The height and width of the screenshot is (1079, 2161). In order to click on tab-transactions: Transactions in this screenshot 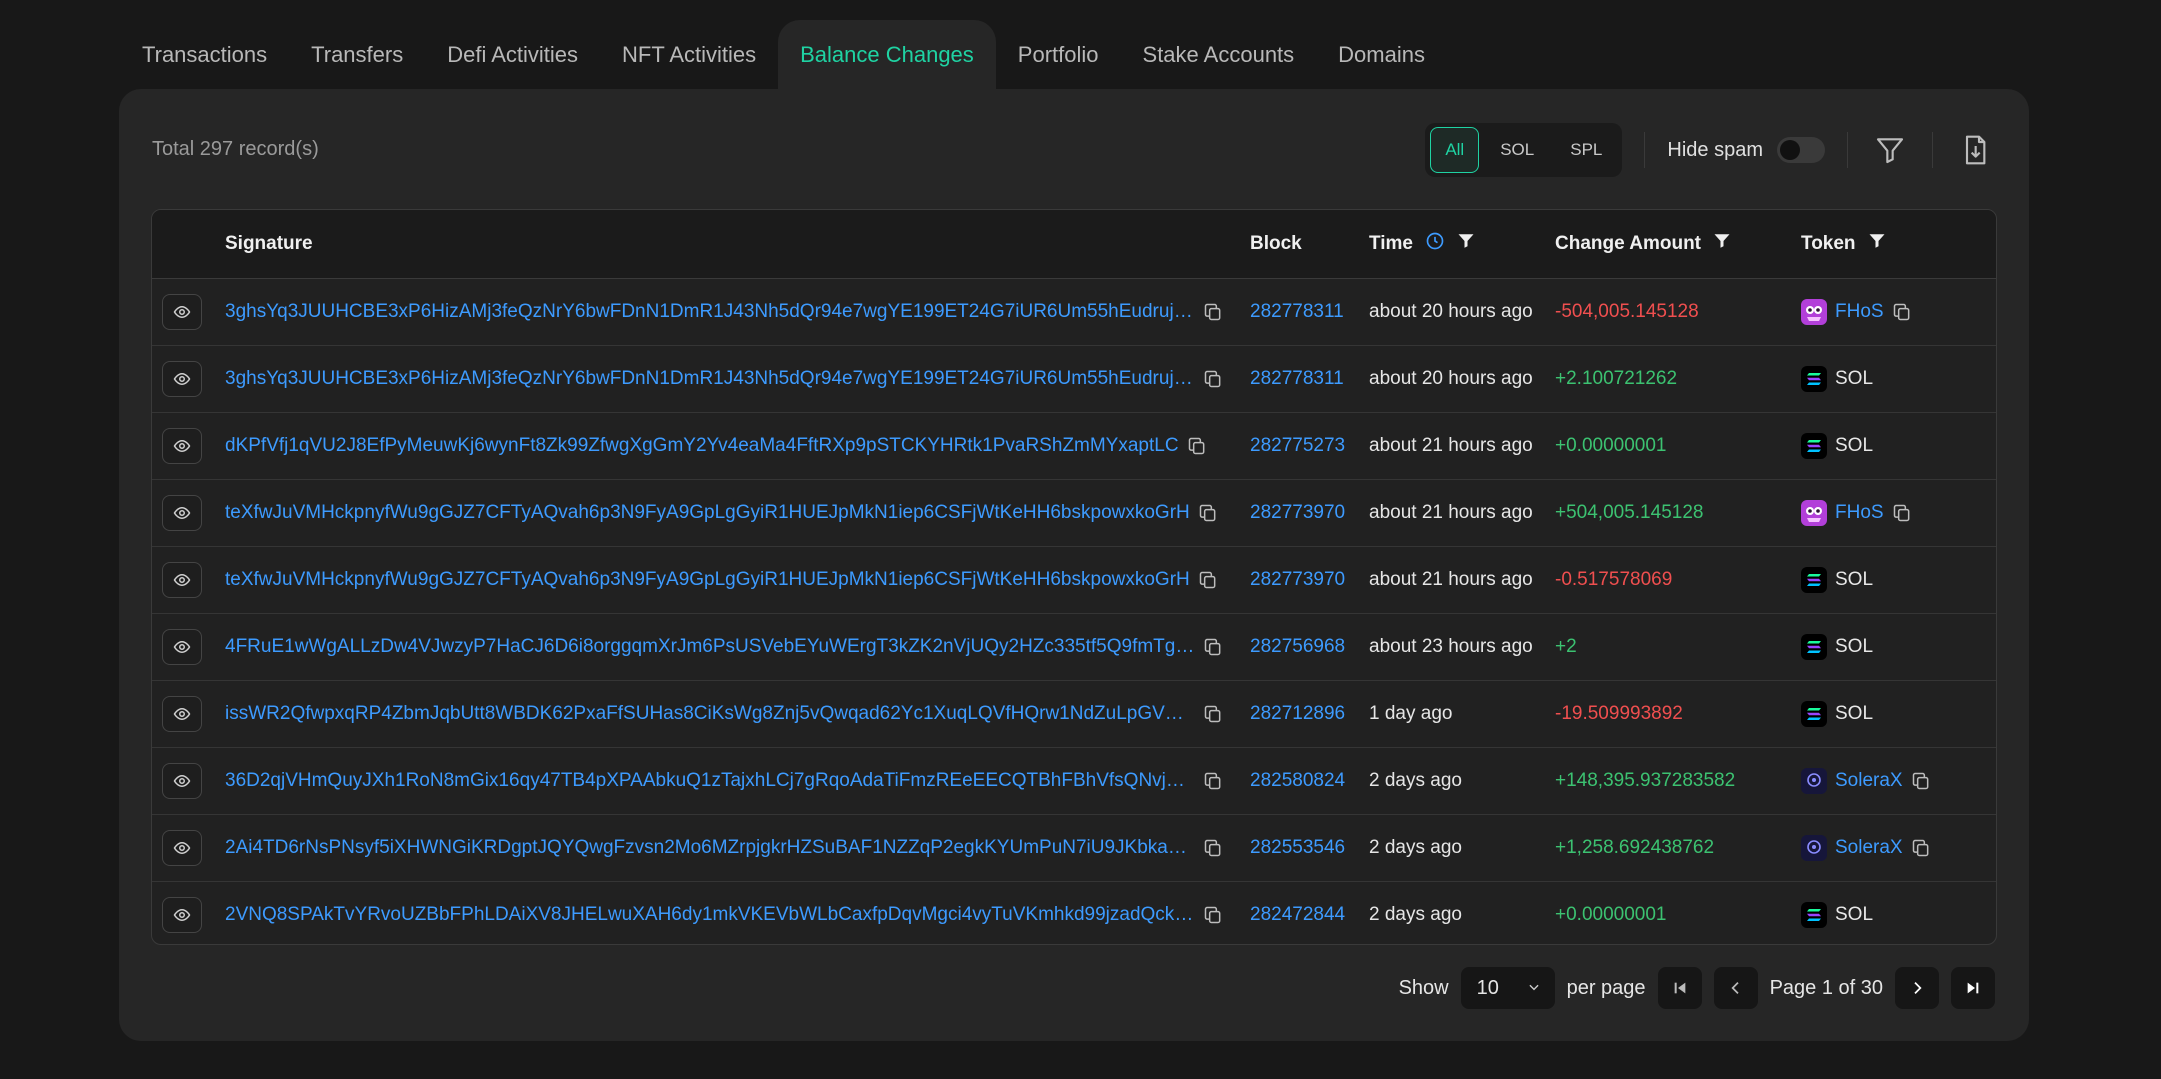, I will do `click(204, 55)`.